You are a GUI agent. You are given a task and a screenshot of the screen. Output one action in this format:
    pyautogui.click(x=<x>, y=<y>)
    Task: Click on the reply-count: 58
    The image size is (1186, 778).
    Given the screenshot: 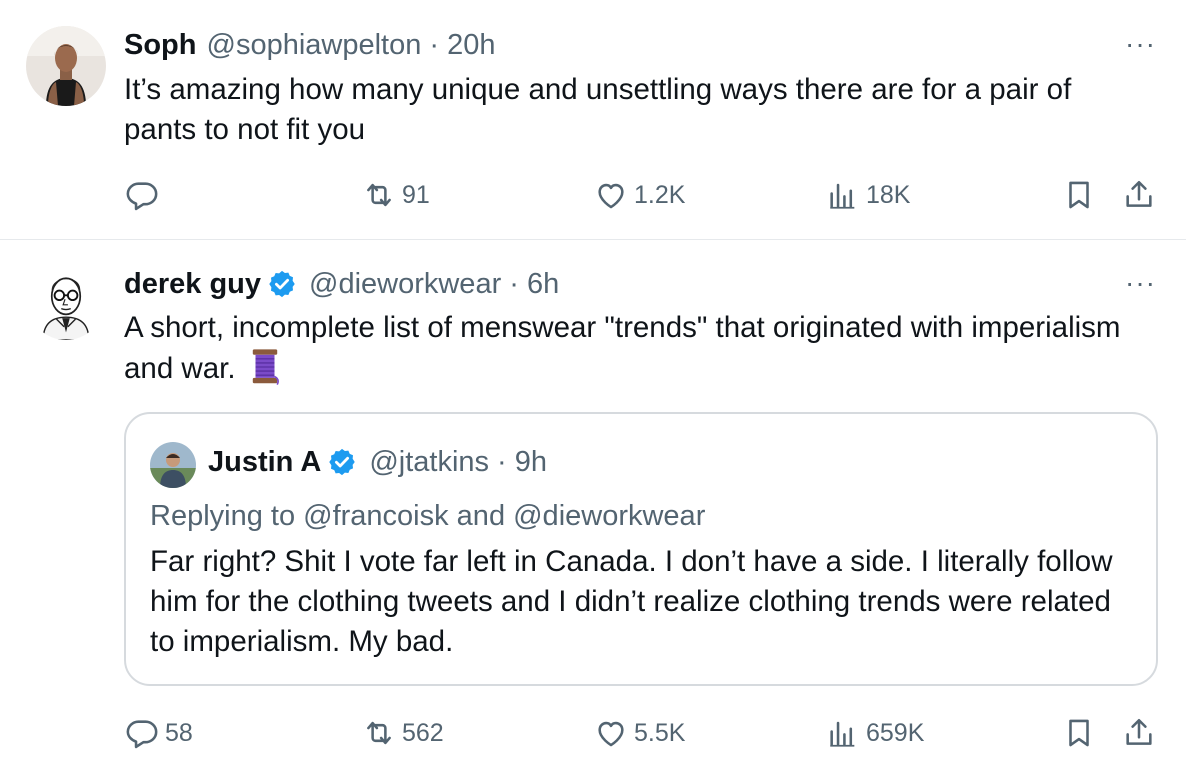 What is the action you would take?
    pyautogui.click(x=179, y=732)
    